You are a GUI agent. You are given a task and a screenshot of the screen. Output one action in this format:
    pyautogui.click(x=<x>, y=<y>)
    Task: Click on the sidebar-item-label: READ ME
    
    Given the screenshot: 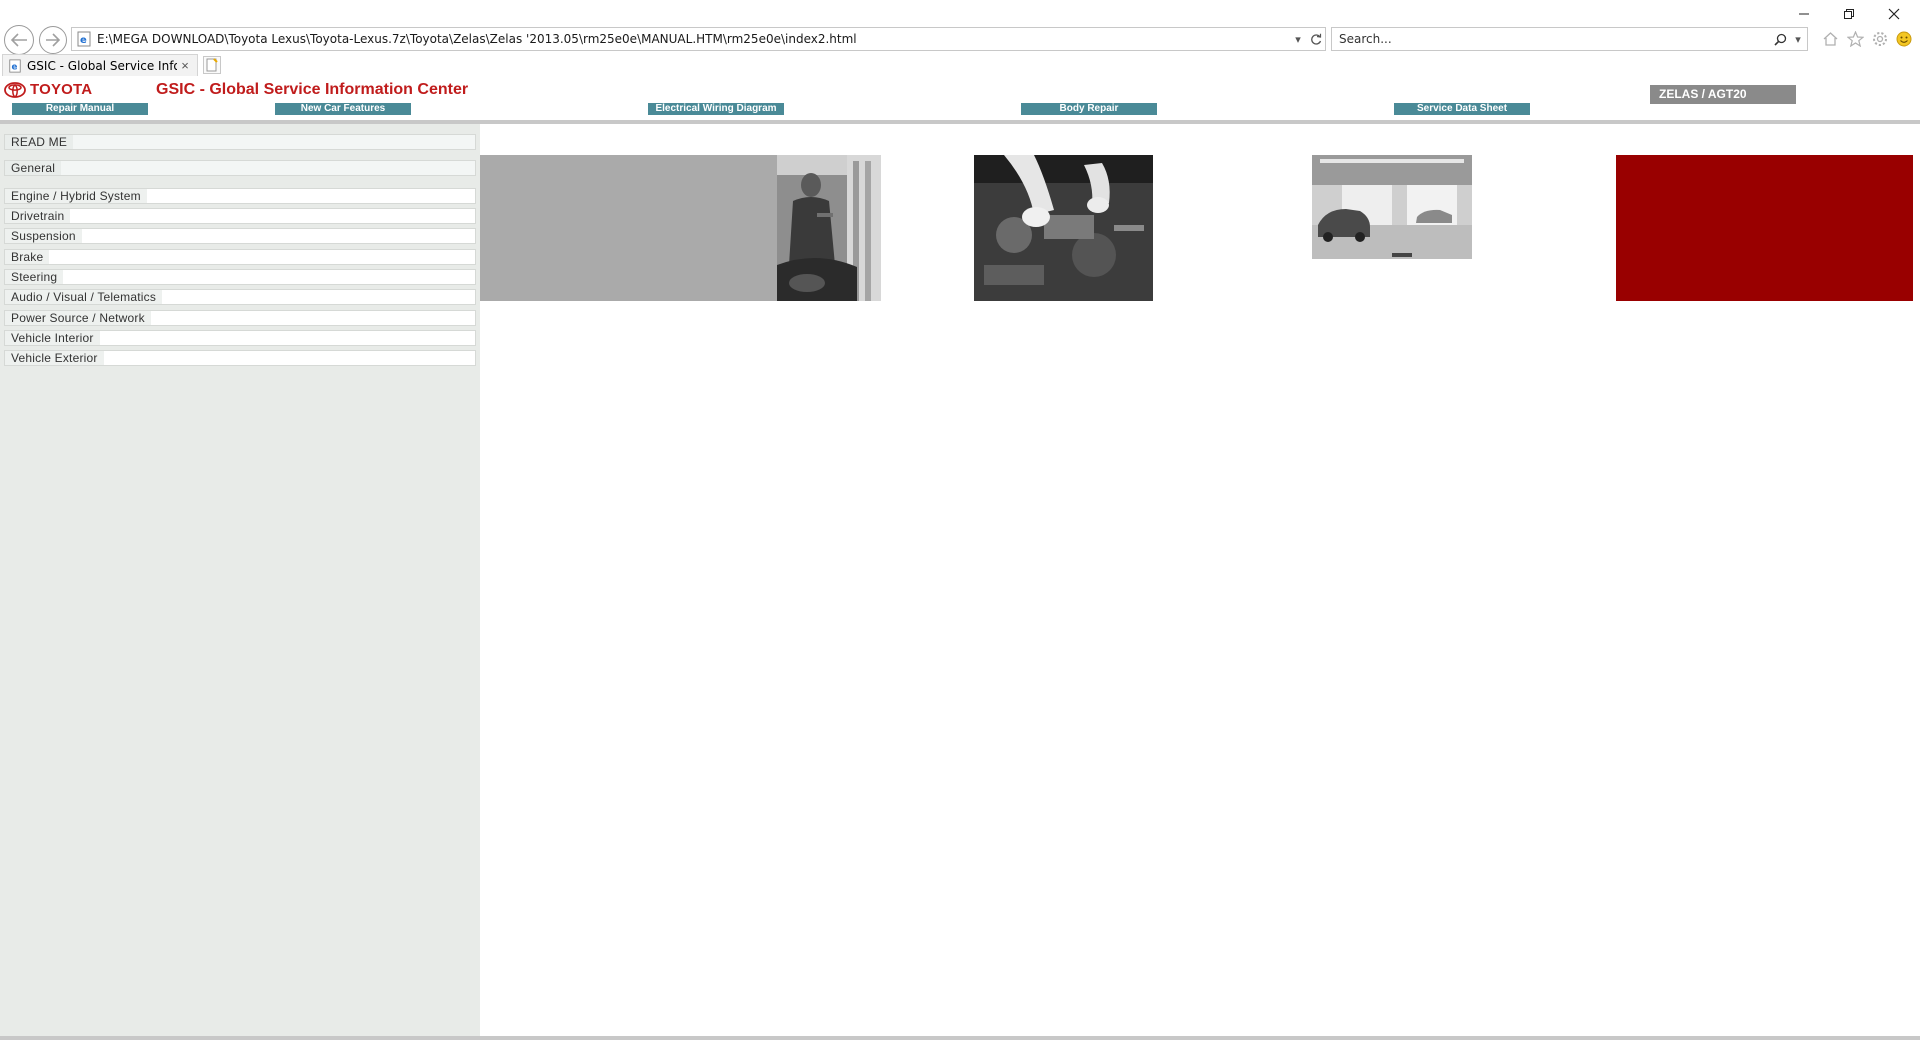 What is the action you would take?
    pyautogui.click(x=39, y=142)
    